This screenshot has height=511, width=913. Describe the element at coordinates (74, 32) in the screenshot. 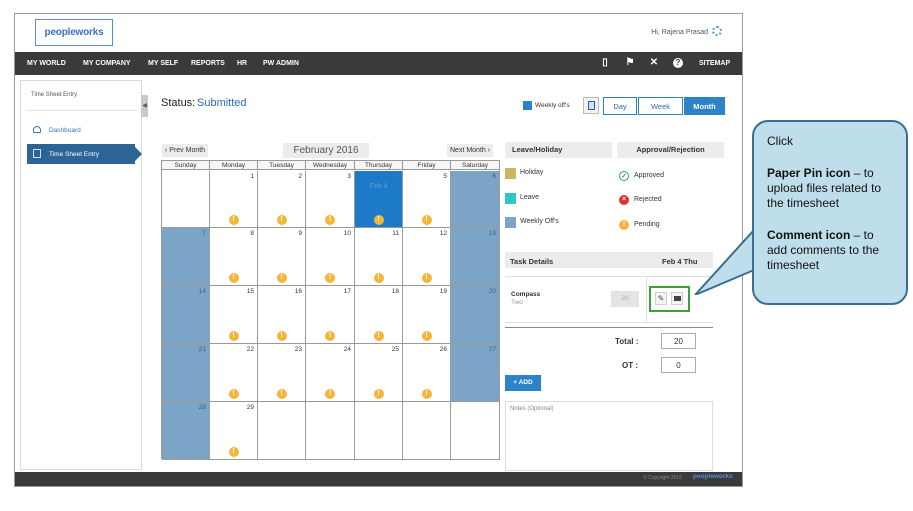

I see `logo: peopleworks` at that location.